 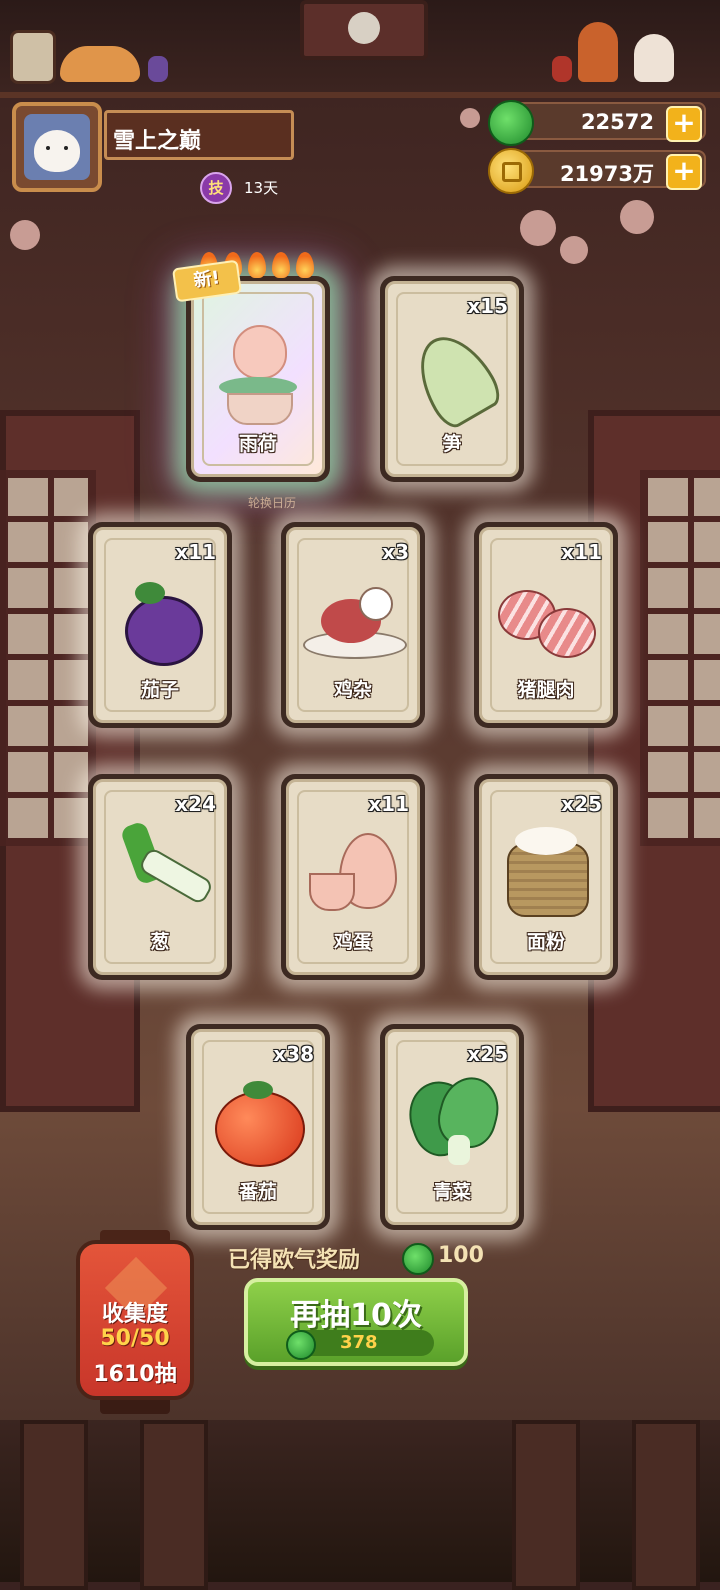 What do you see at coordinates (294, 1260) in the screenshot?
I see `reward-label: 已得欧气奖励` at bounding box center [294, 1260].